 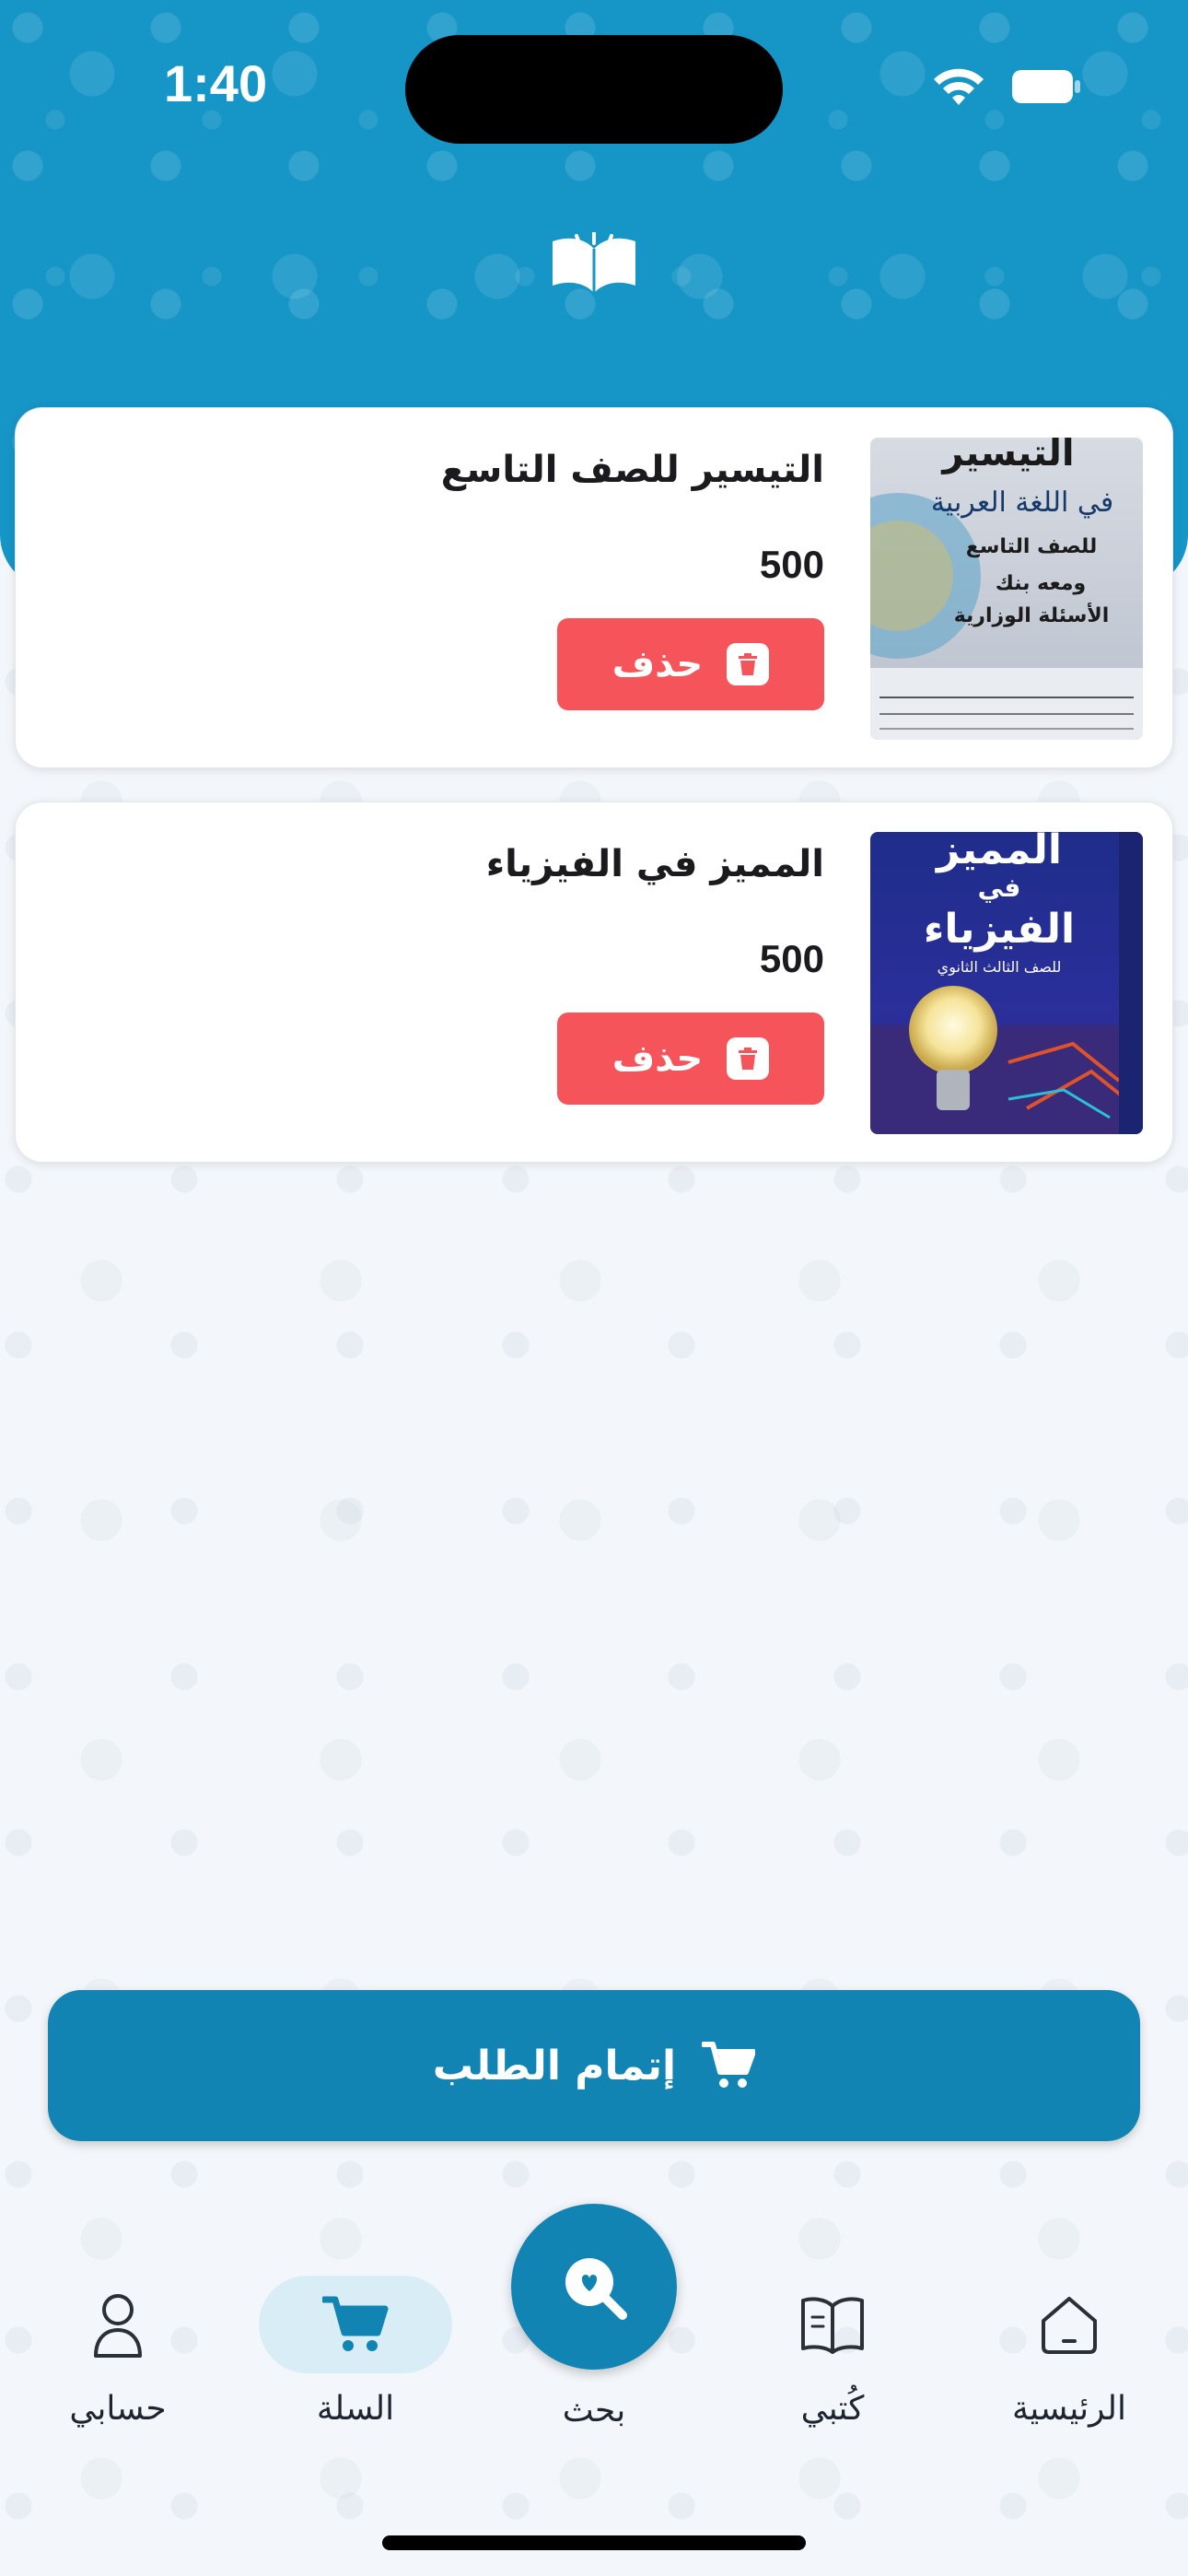 What do you see at coordinates (1041, 583) in the screenshot?
I see `cover-note: ومعه بنك` at bounding box center [1041, 583].